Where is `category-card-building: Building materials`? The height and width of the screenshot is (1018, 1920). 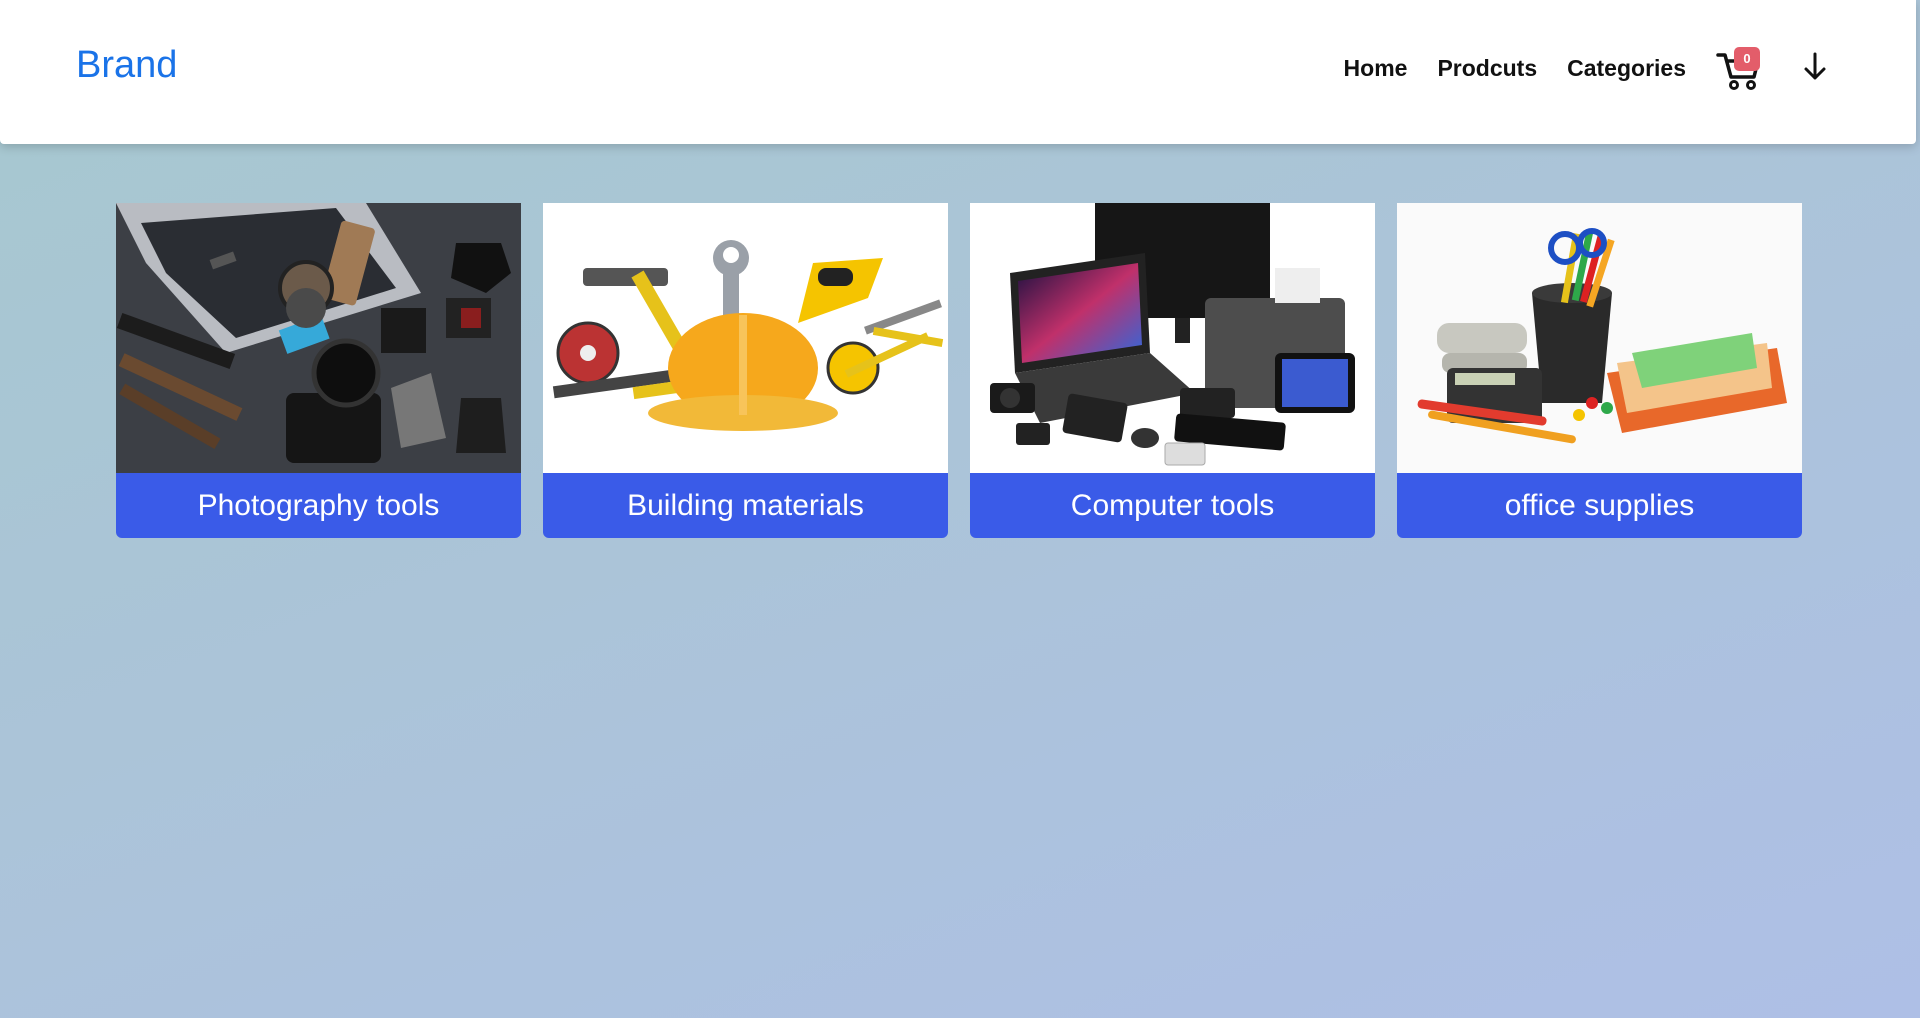 category-card-building: Building materials is located at coordinates (745, 370).